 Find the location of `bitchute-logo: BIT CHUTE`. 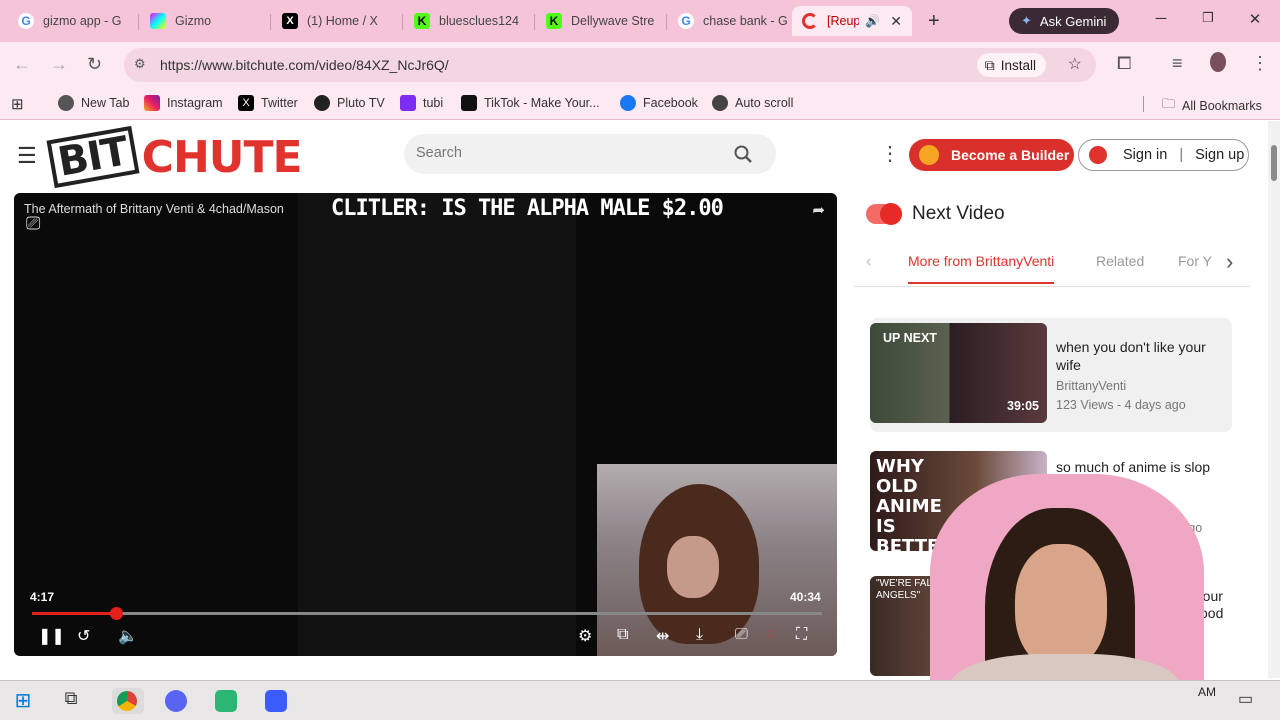

bitchute-logo: BIT CHUTE is located at coordinates (174, 157).